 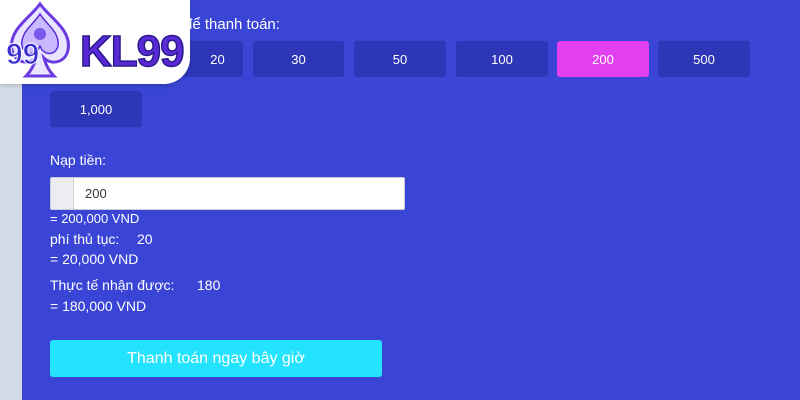 I want to click on amount-option-label: 50, so click(x=400, y=59).